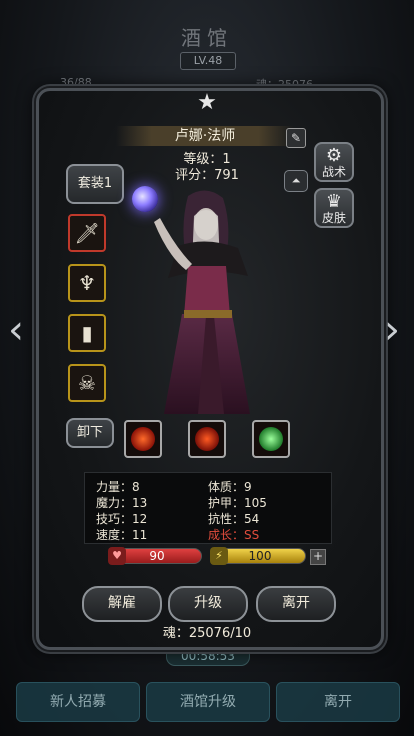 The image size is (414, 736). Describe the element at coordinates (234, 519) in the screenshot. I see `stat-resistance: 抗性：54` at that location.